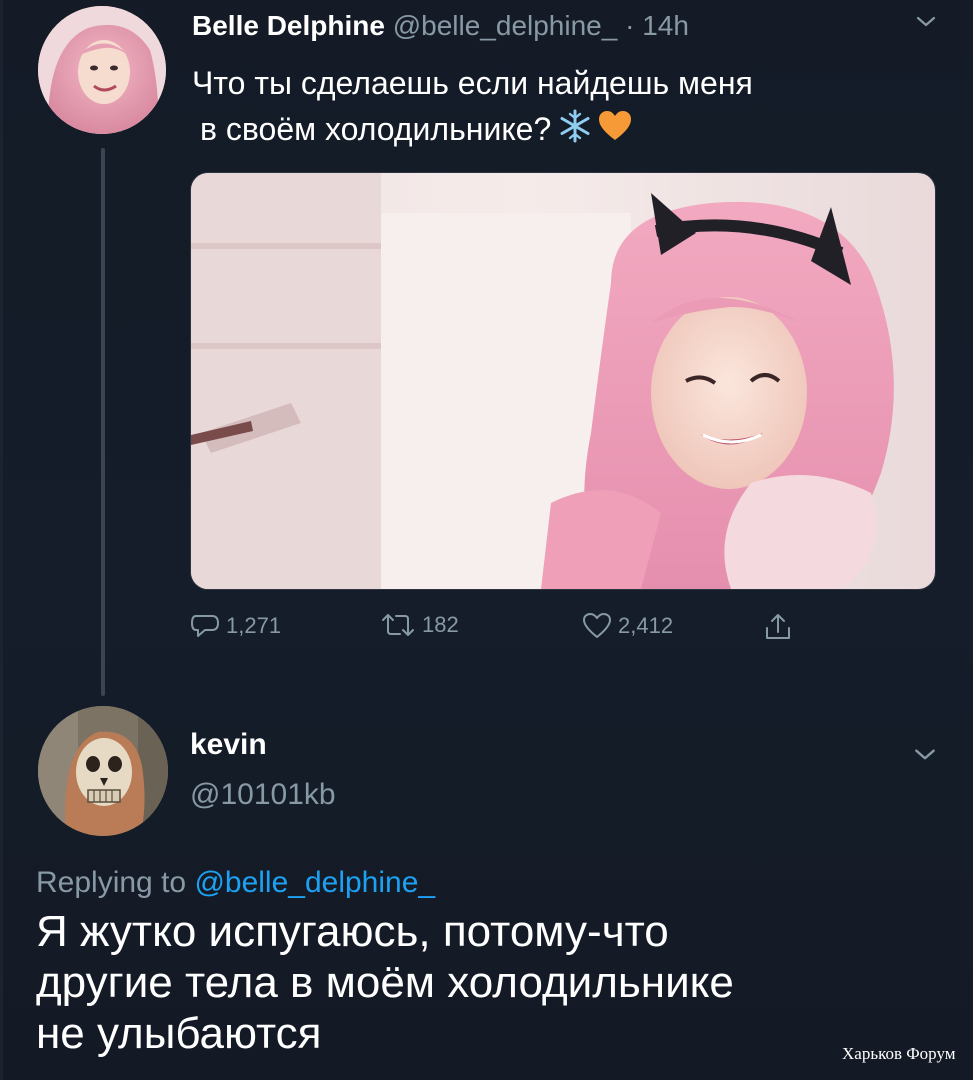 Image resolution: width=973 pixels, height=1080 pixels. I want to click on tweet-text-line-2-row: в своём холодильнике?, so click(562, 131).